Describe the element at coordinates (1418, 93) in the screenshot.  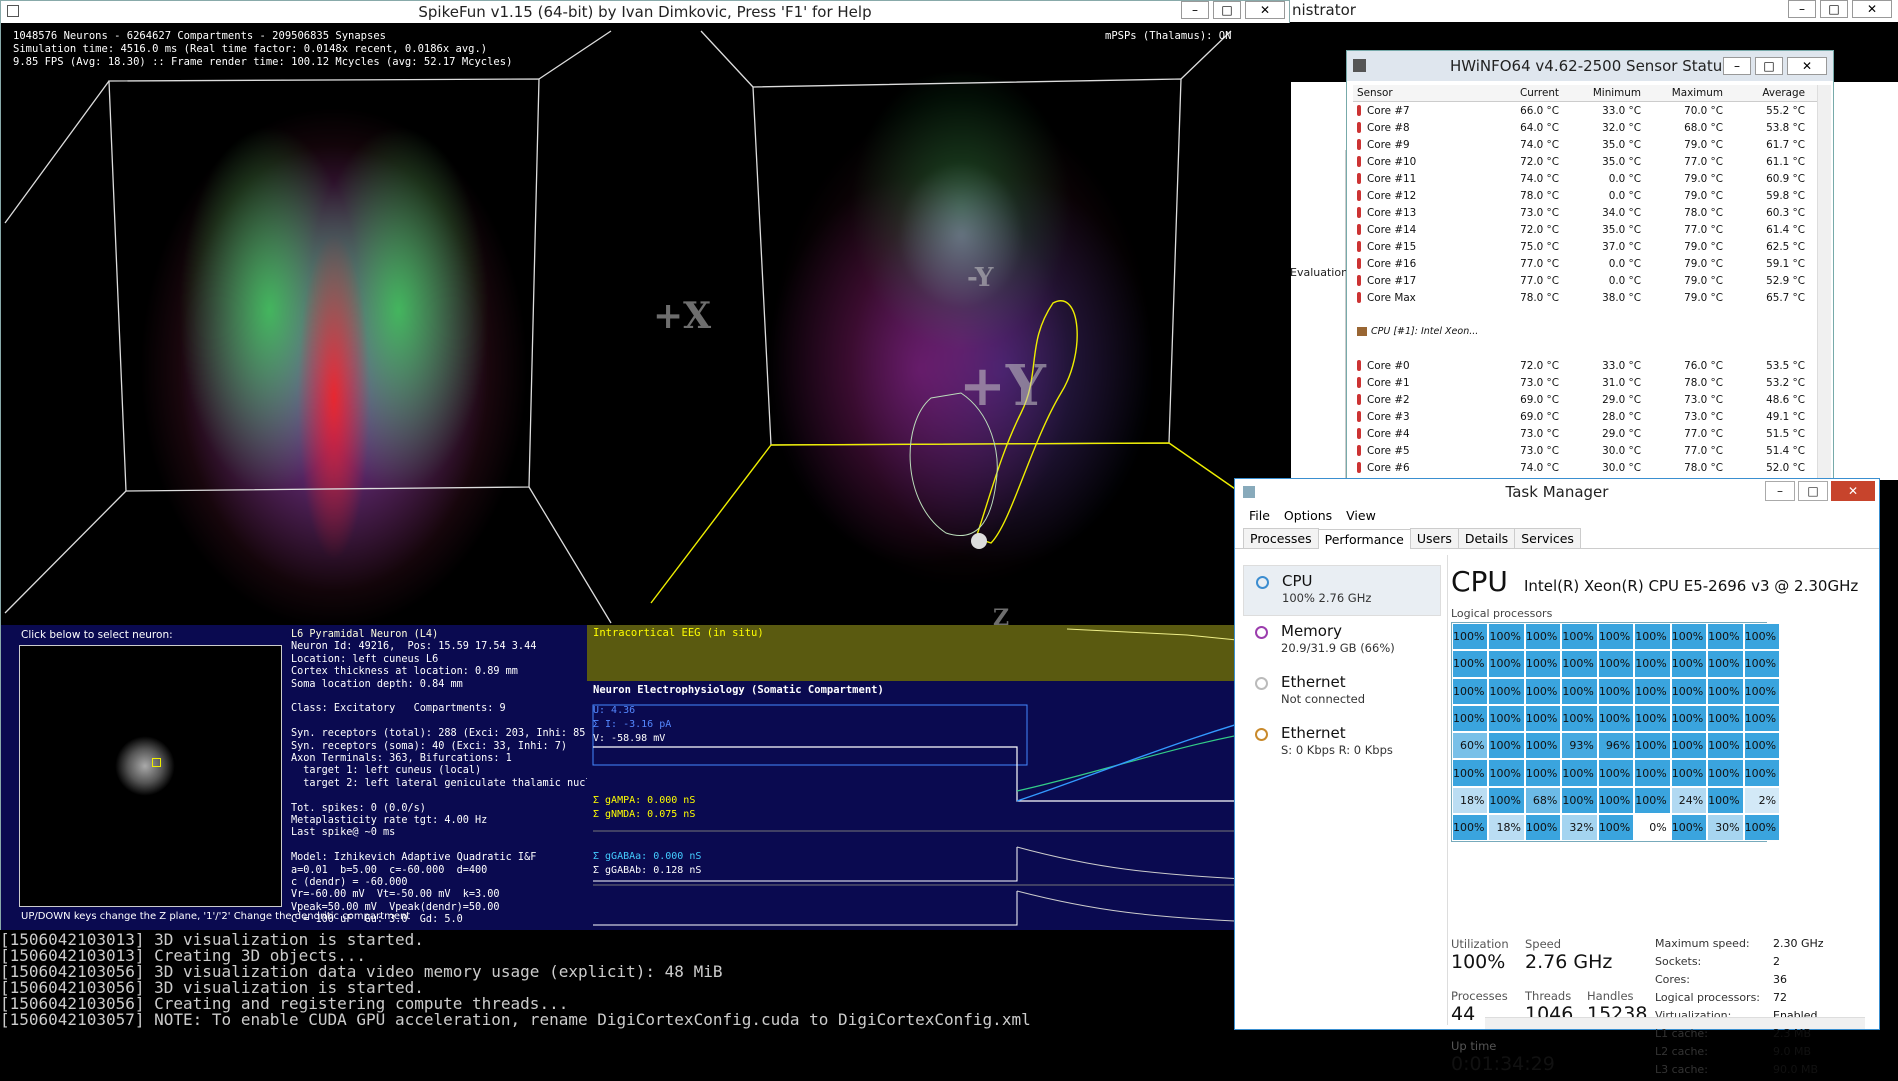
I see `col-sensor: Sensor` at that location.